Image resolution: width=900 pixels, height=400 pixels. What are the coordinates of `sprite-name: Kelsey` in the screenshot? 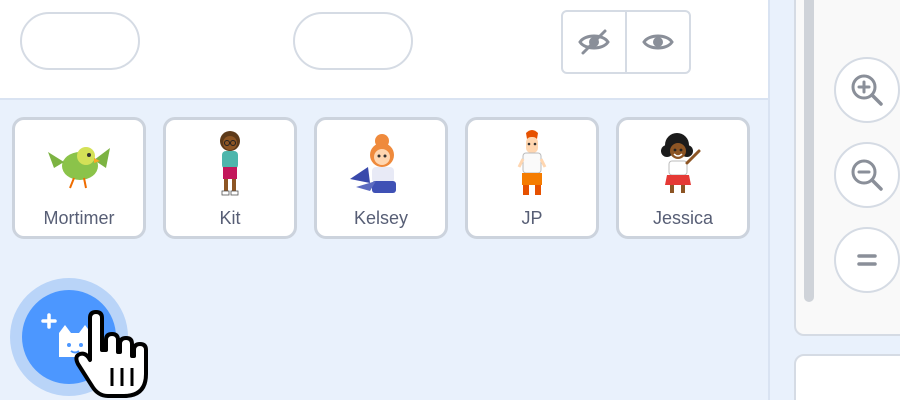 It's located at (381, 218).